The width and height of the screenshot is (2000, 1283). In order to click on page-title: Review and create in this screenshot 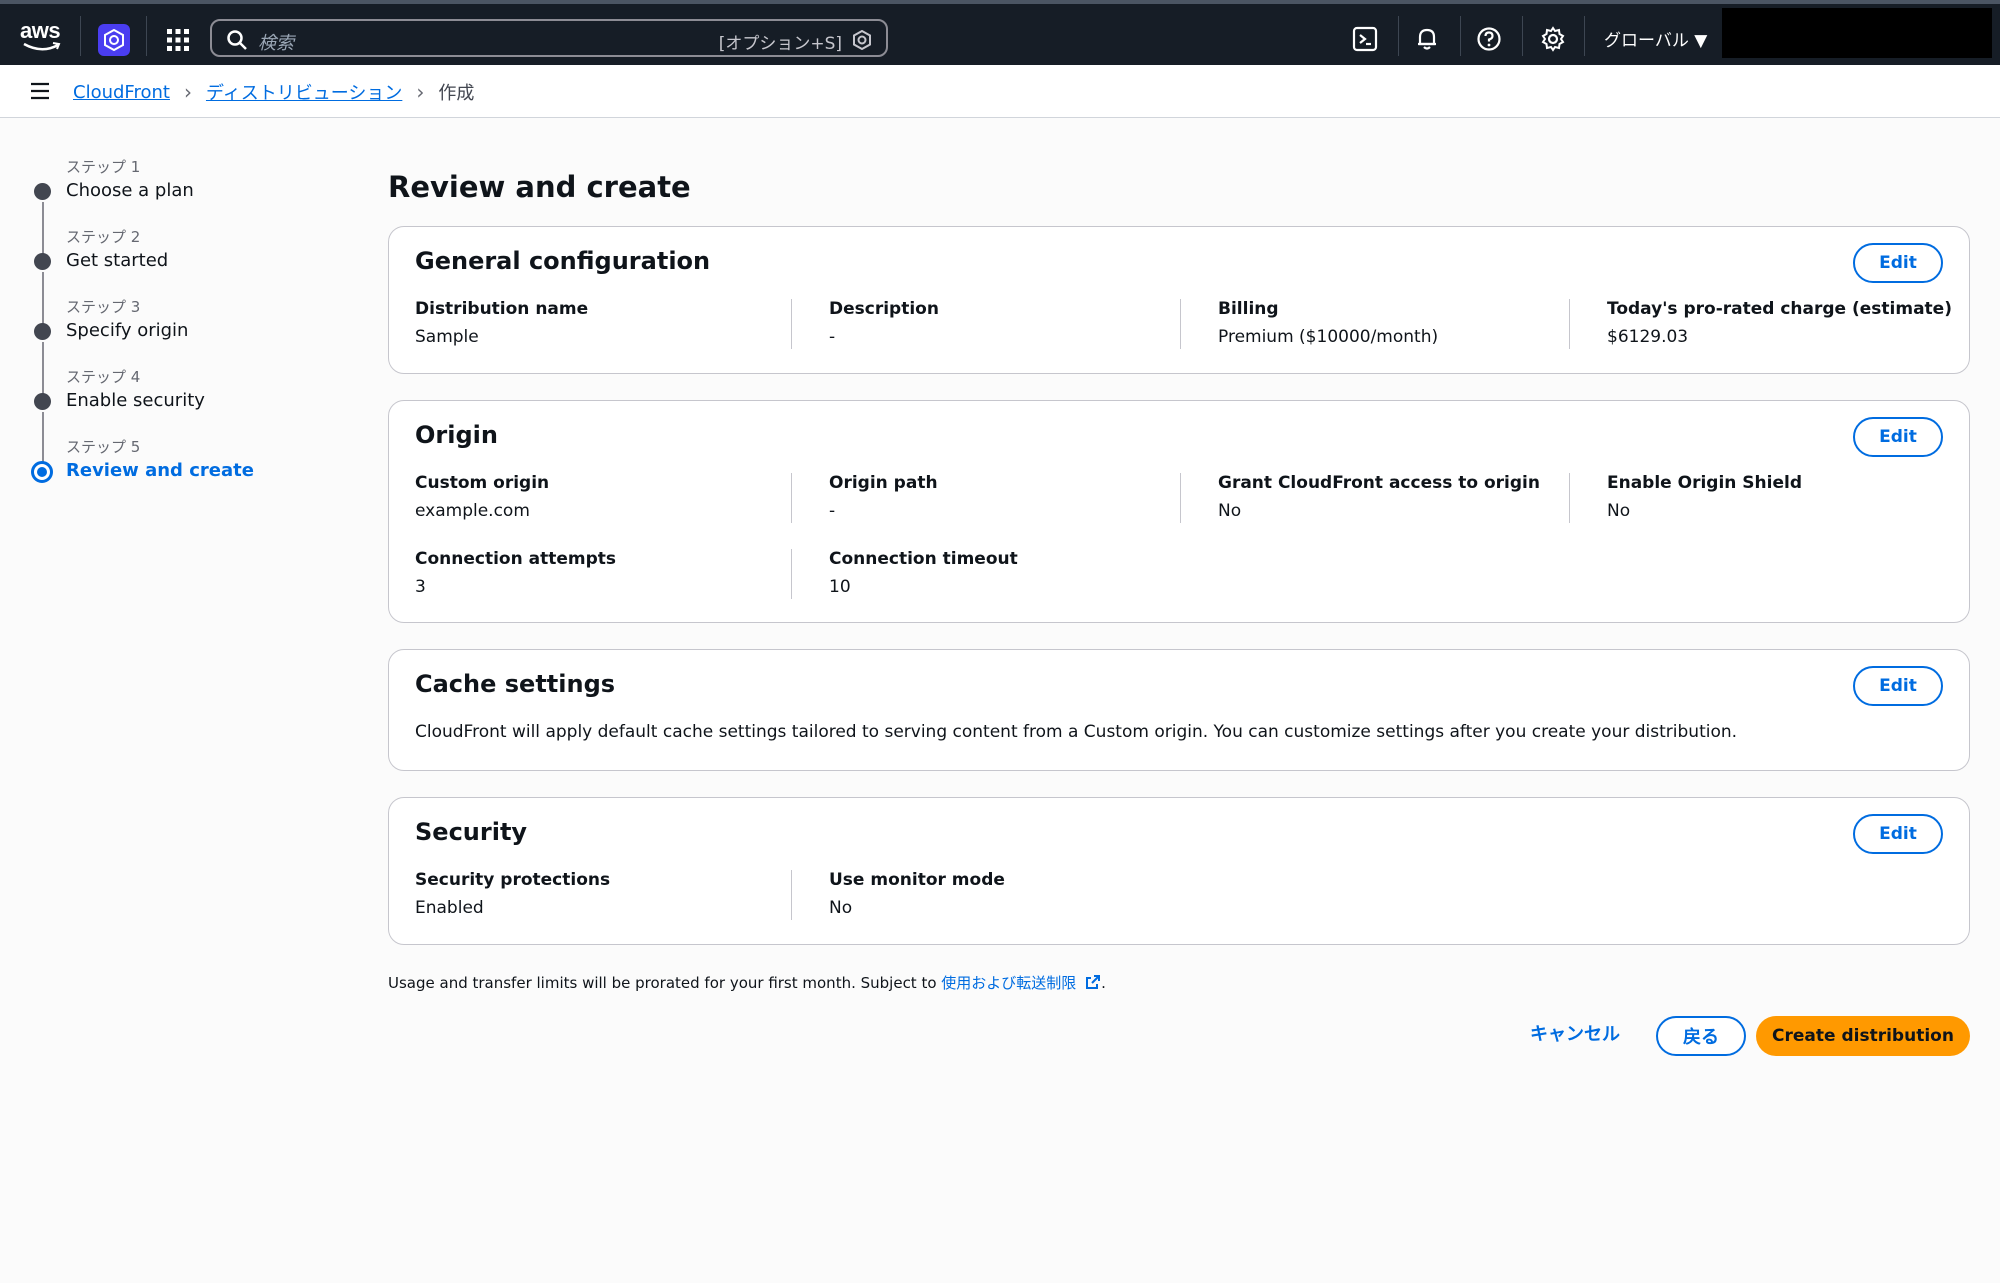, I will do `click(539, 187)`.